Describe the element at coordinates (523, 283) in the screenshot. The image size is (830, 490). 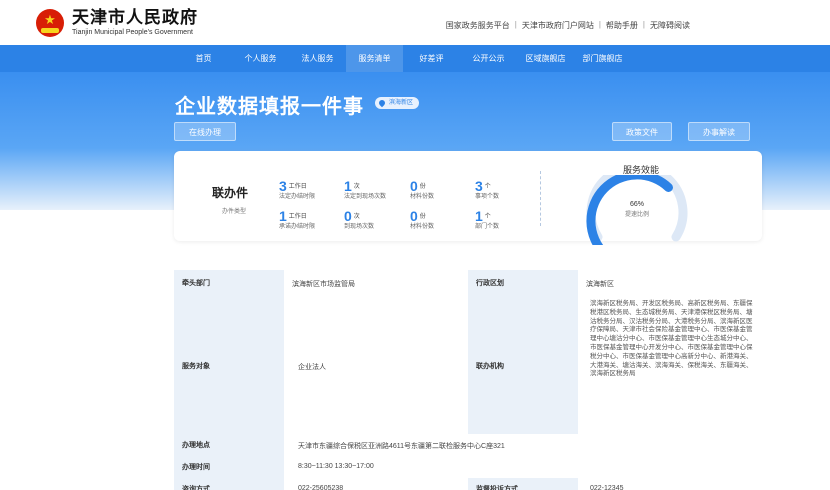
I see `region-label: 行政区划` at that location.